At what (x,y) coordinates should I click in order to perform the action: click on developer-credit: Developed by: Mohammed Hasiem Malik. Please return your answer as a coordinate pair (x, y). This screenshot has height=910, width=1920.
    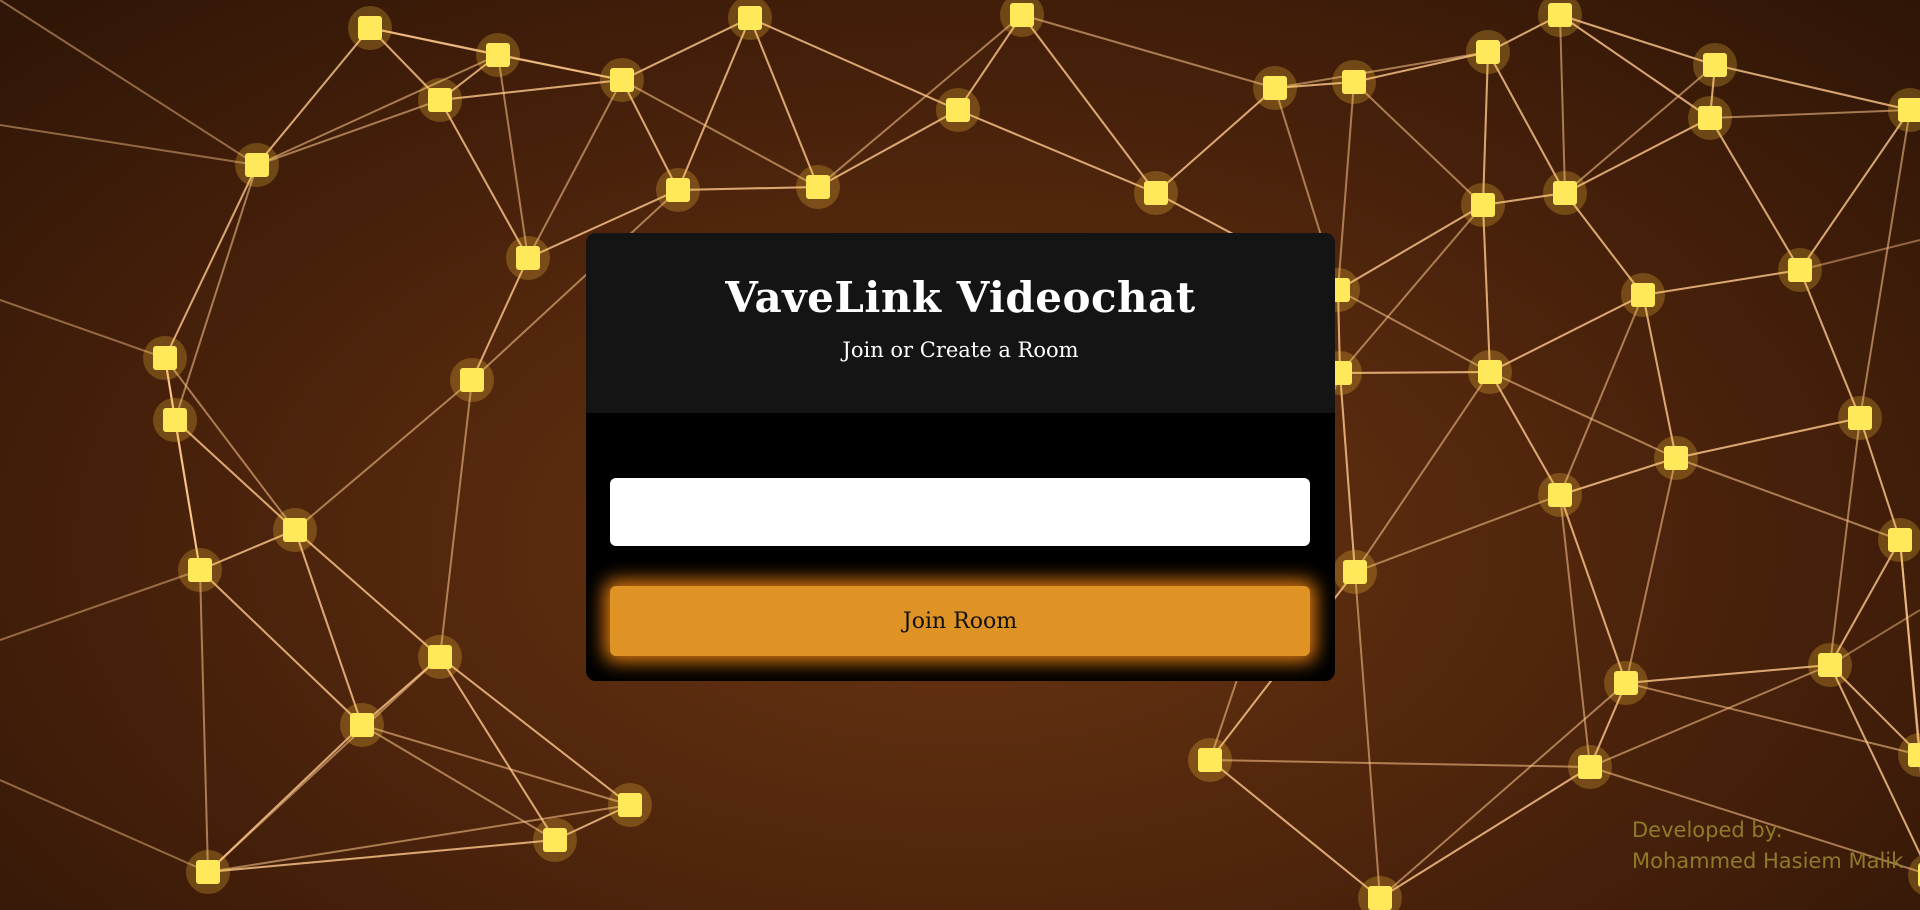
    Looking at the image, I should click on (1767, 846).